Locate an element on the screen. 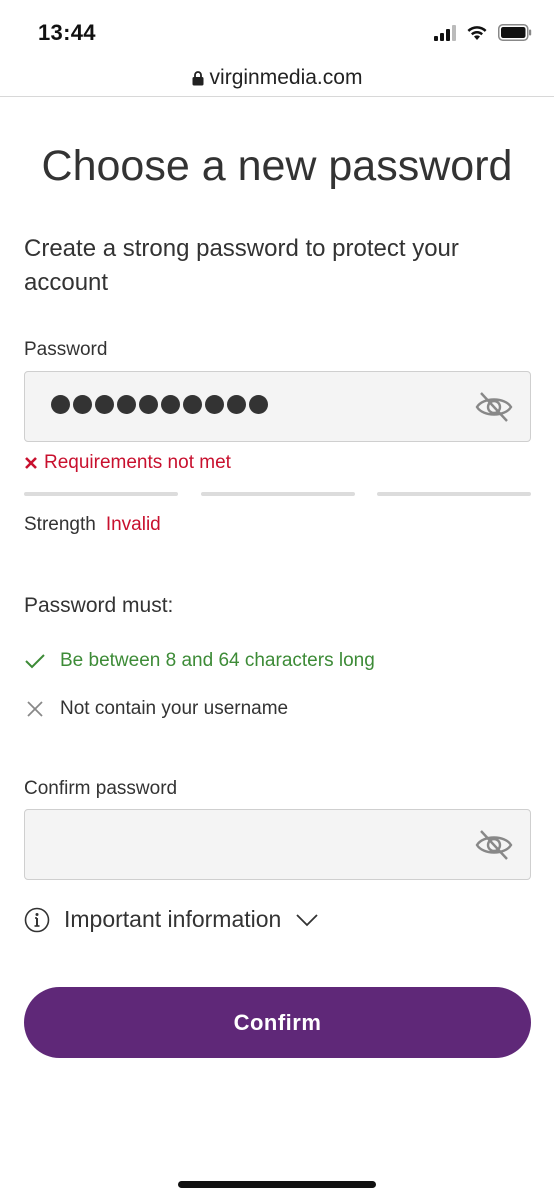 This screenshot has width=554, height=1200. info-icon is located at coordinates (37, 919).